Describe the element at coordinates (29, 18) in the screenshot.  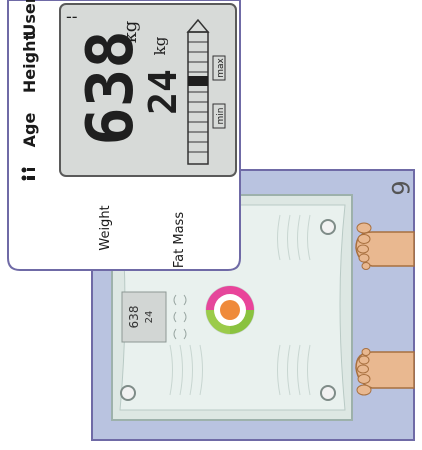
I see `label-user: User` at that location.